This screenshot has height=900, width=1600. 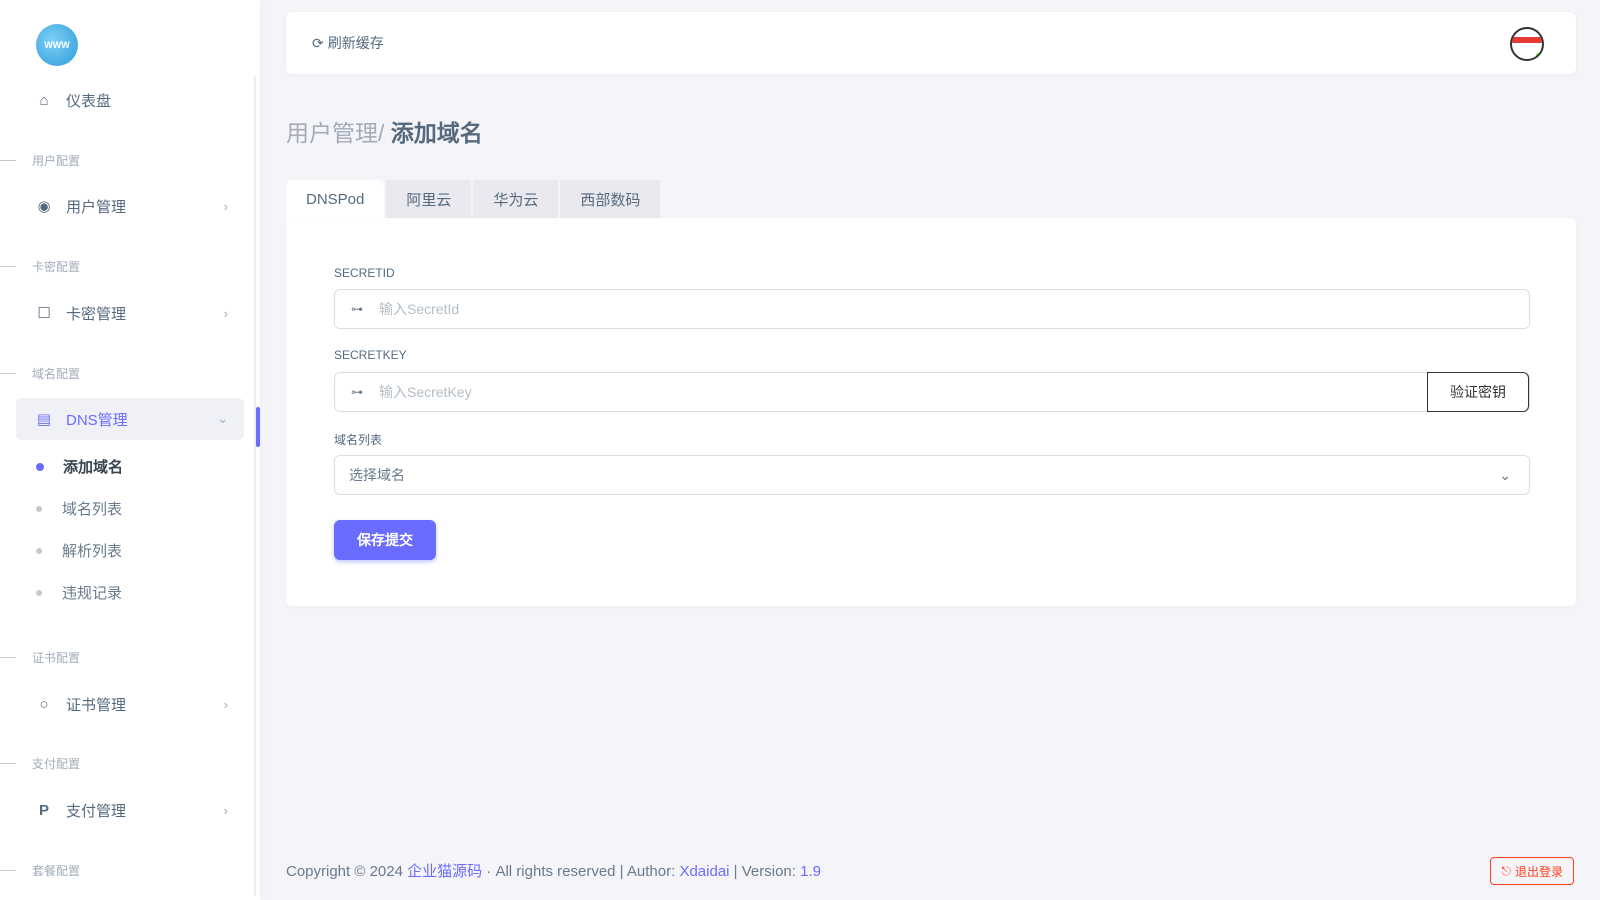 I want to click on verify-key-button: 验证密钥, so click(x=1478, y=392).